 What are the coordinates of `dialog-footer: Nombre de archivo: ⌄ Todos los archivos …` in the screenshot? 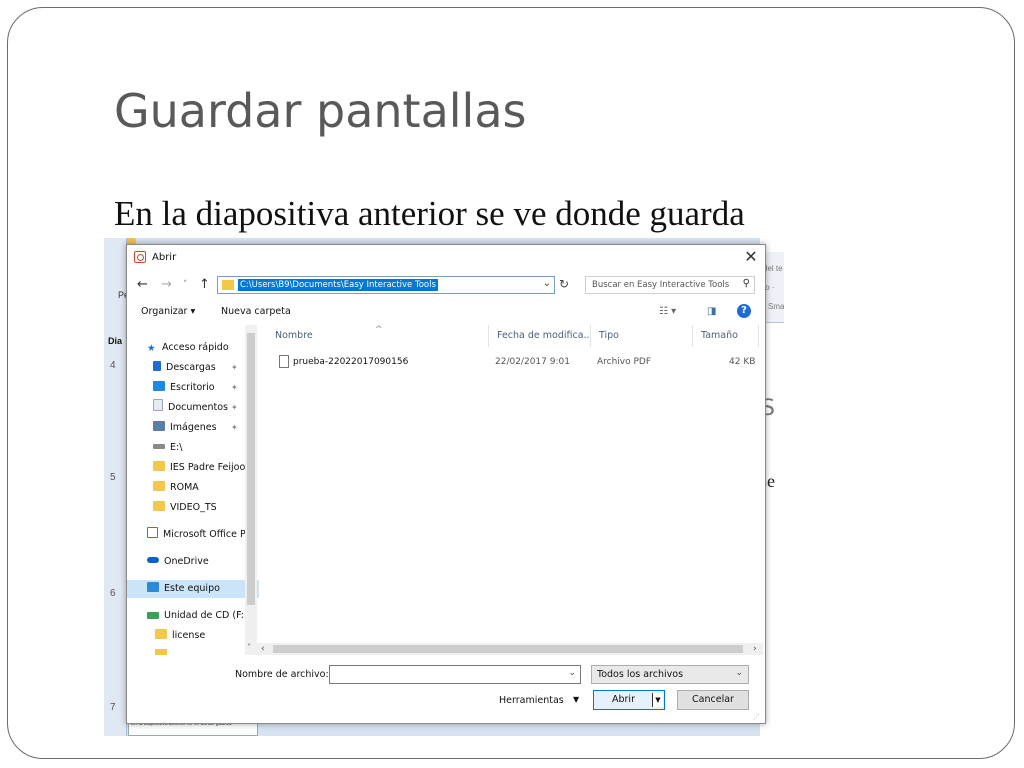 It's located at (446, 690).